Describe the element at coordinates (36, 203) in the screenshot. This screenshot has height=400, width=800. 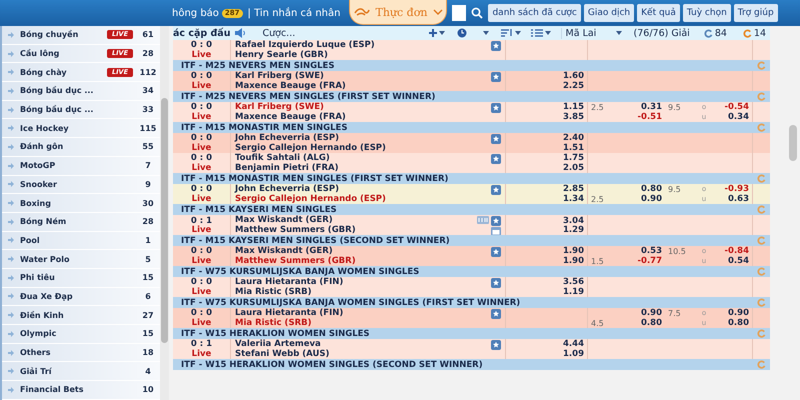
I see `sport-name: Boxing` at that location.